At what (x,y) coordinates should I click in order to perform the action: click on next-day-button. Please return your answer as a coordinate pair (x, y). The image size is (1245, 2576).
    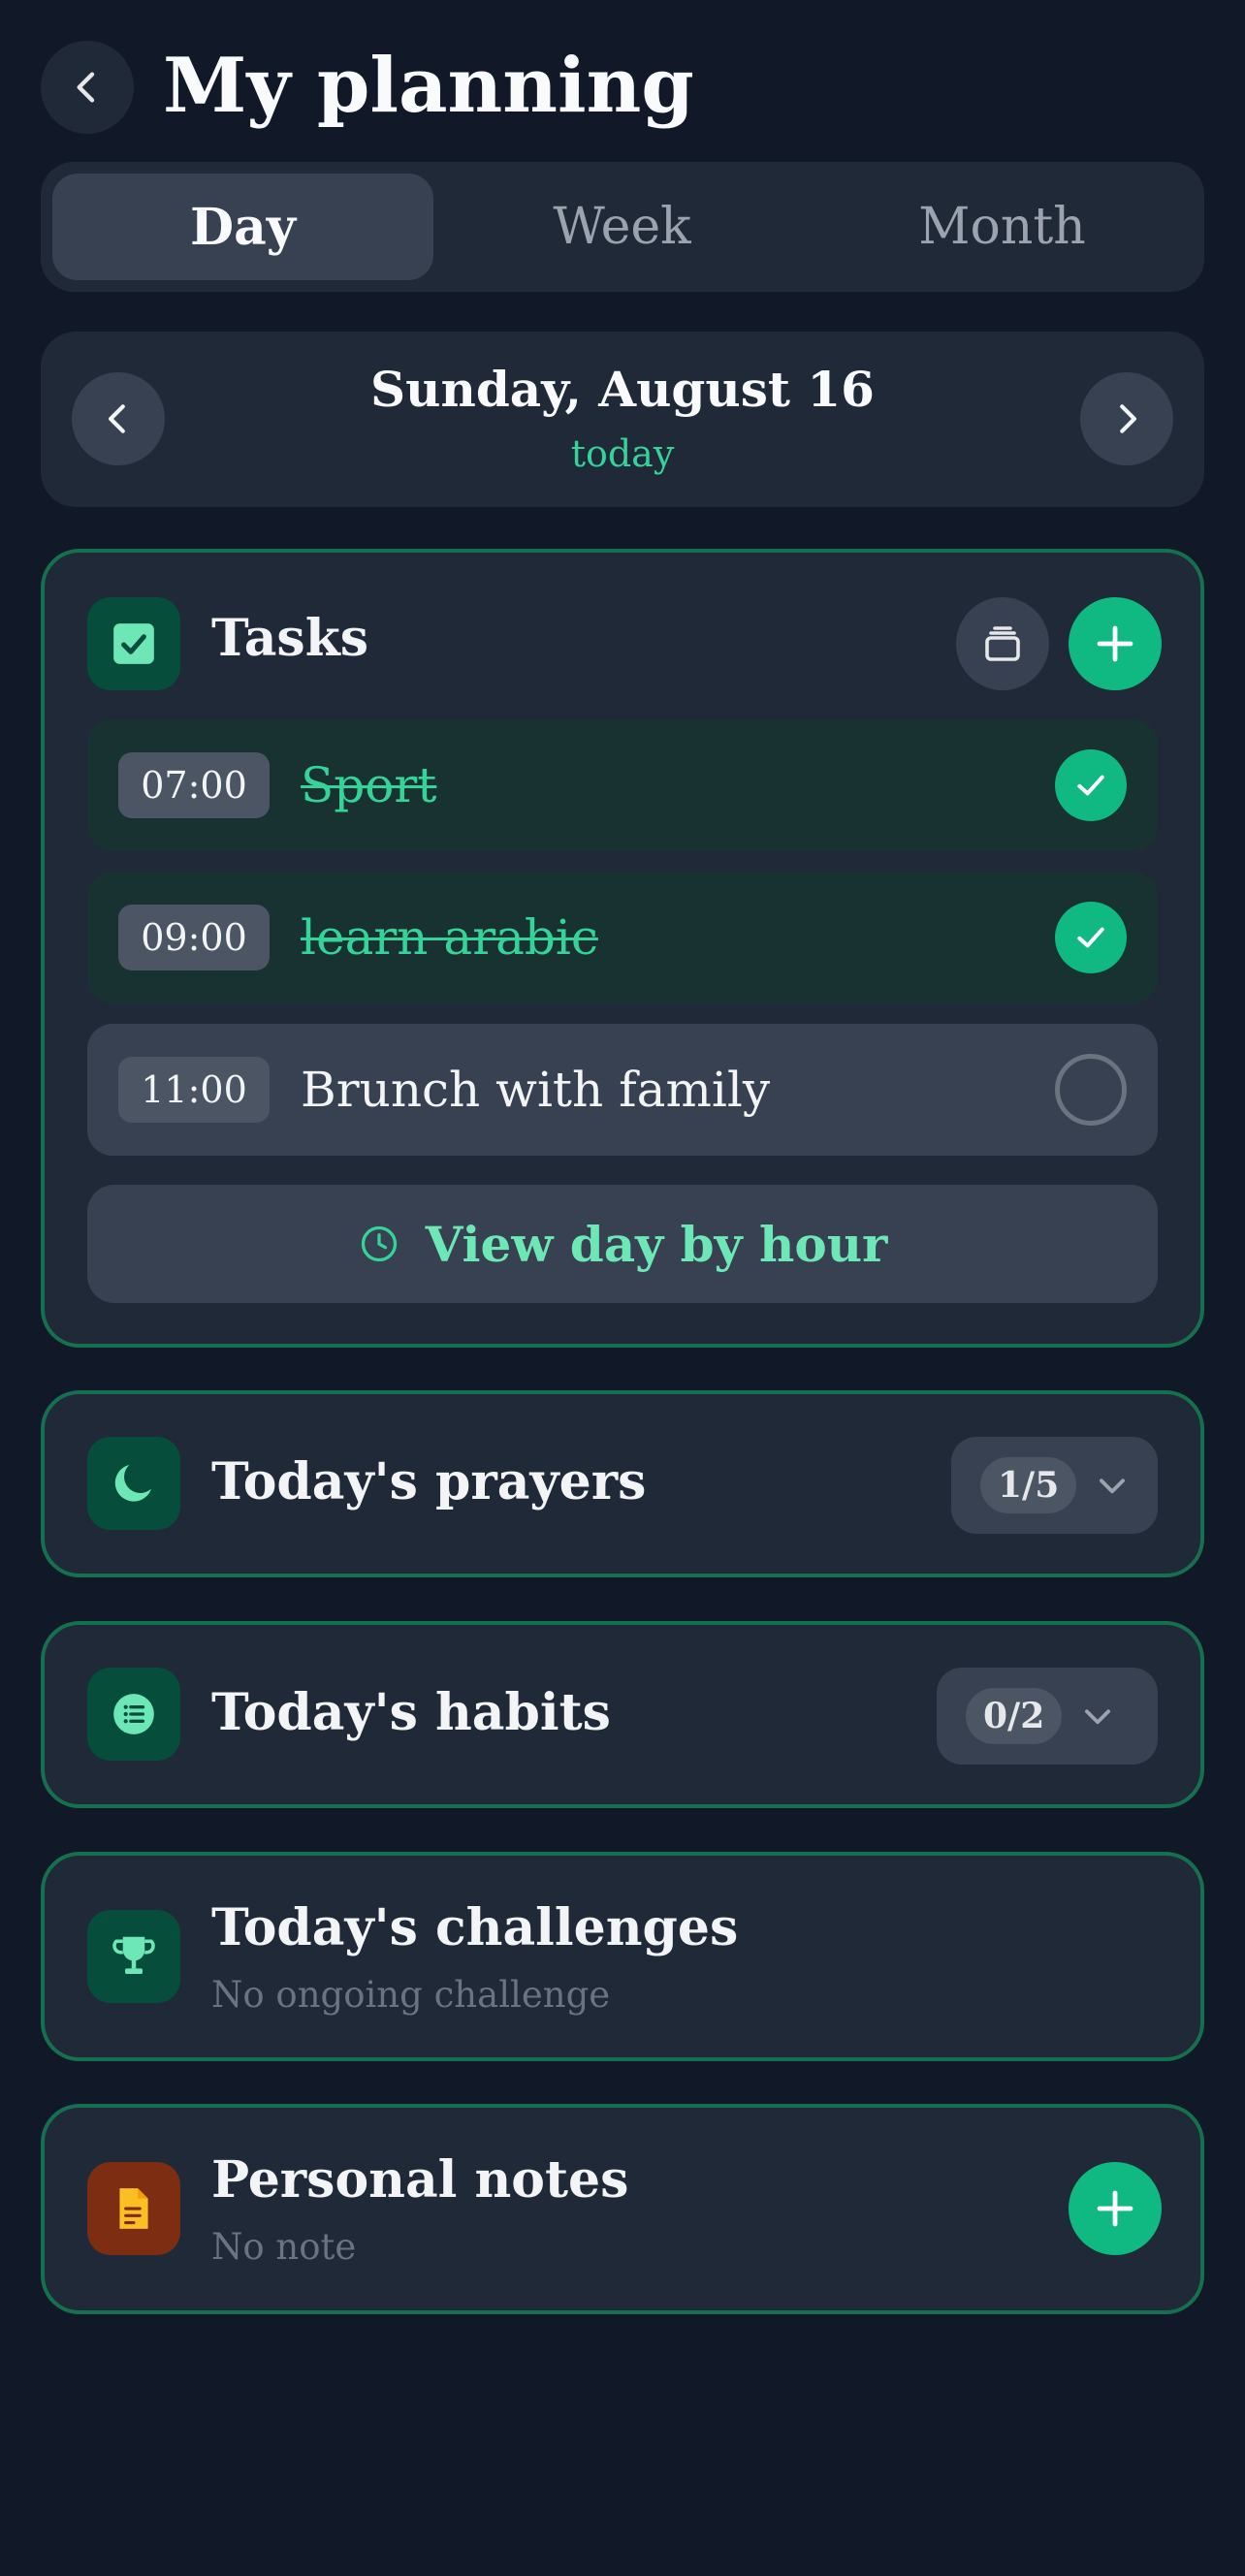
    Looking at the image, I should click on (1127, 419).